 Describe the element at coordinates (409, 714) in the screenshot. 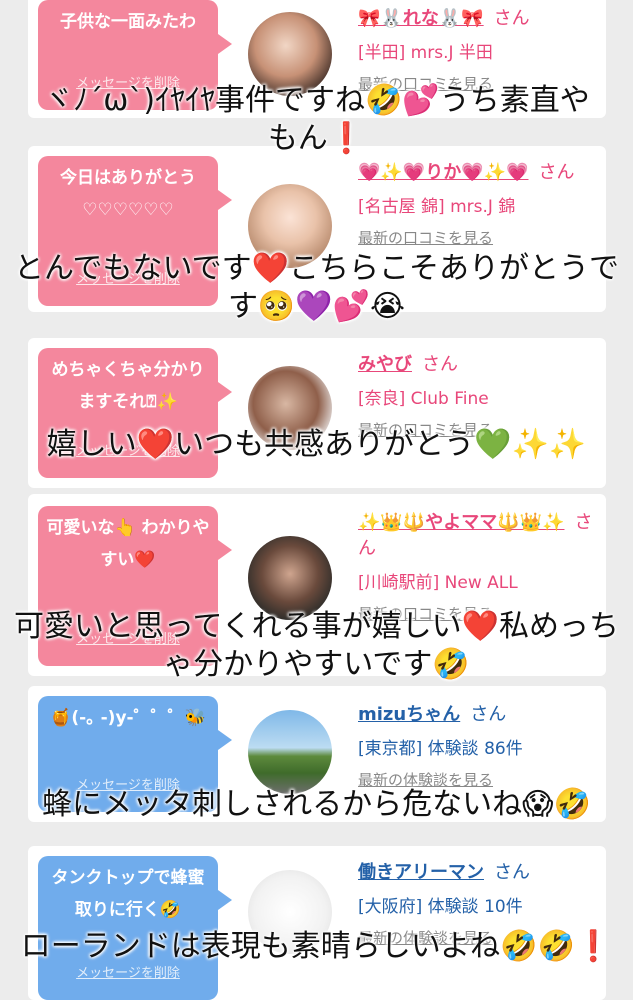

I see `user-name-link: mizuちゃん` at that location.